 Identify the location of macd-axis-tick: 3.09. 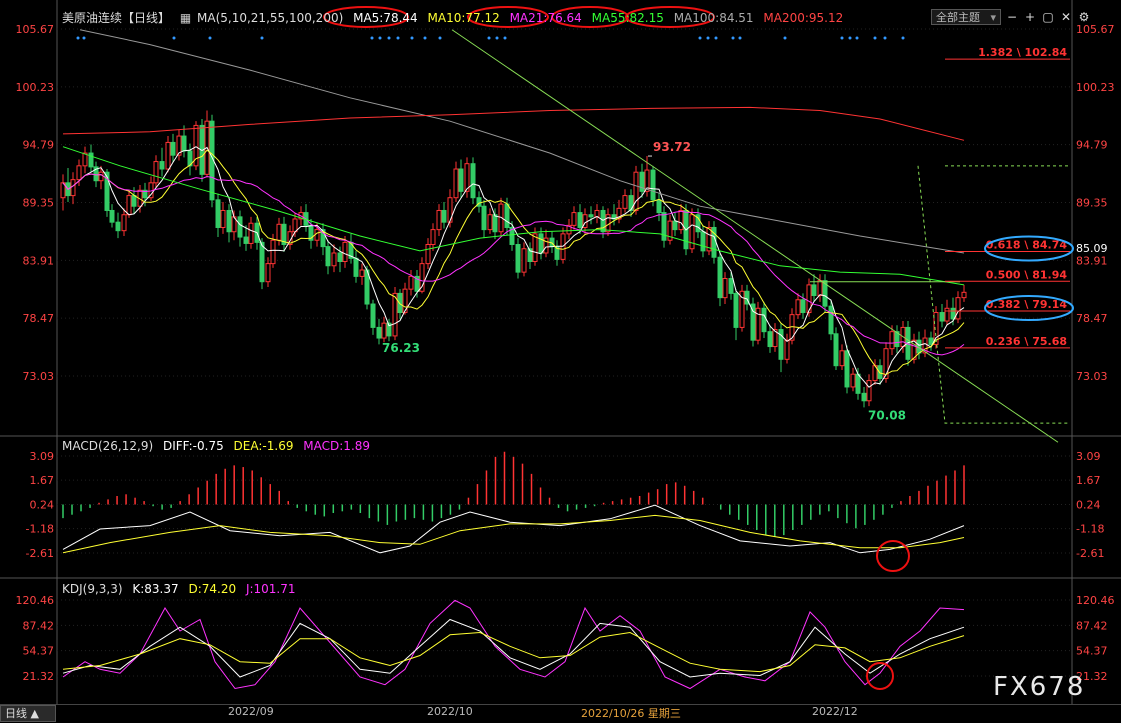
(1088, 456).